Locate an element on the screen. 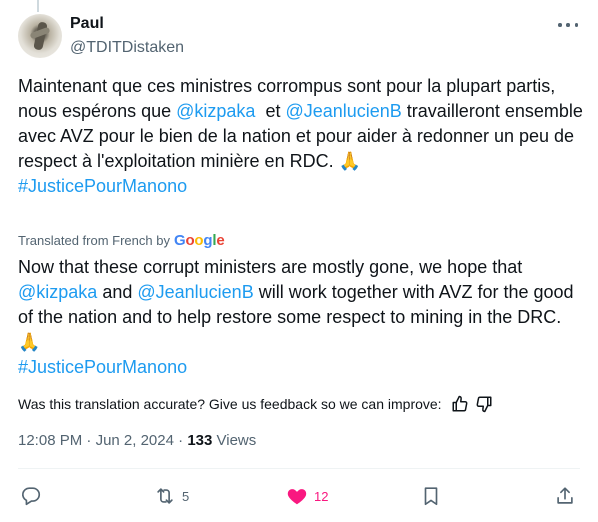  action-bar: 5 12 is located at coordinates (299, 496).